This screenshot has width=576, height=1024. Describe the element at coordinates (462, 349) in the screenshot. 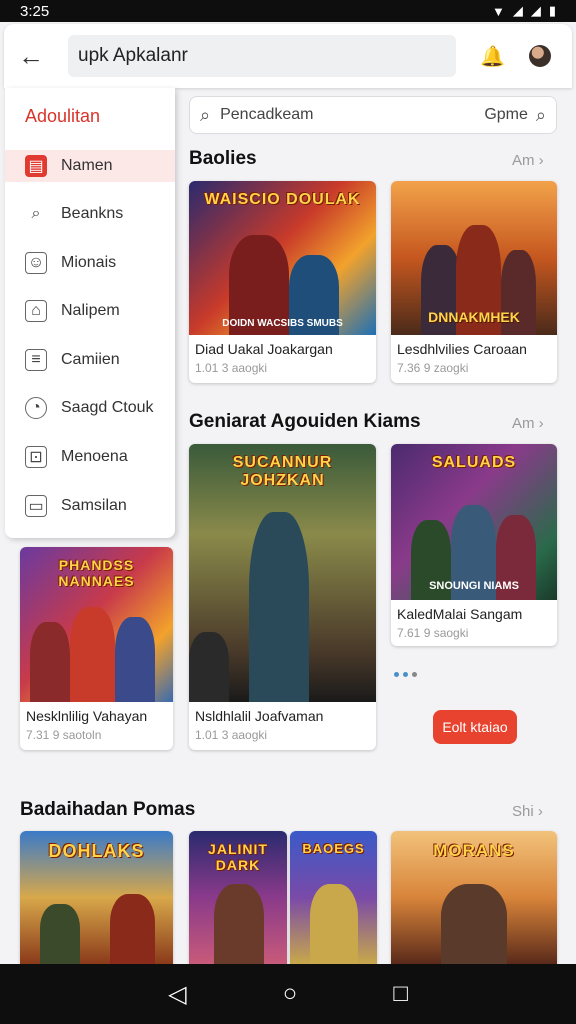

I see `game-title: Lesdhlvilies Caroaan` at that location.